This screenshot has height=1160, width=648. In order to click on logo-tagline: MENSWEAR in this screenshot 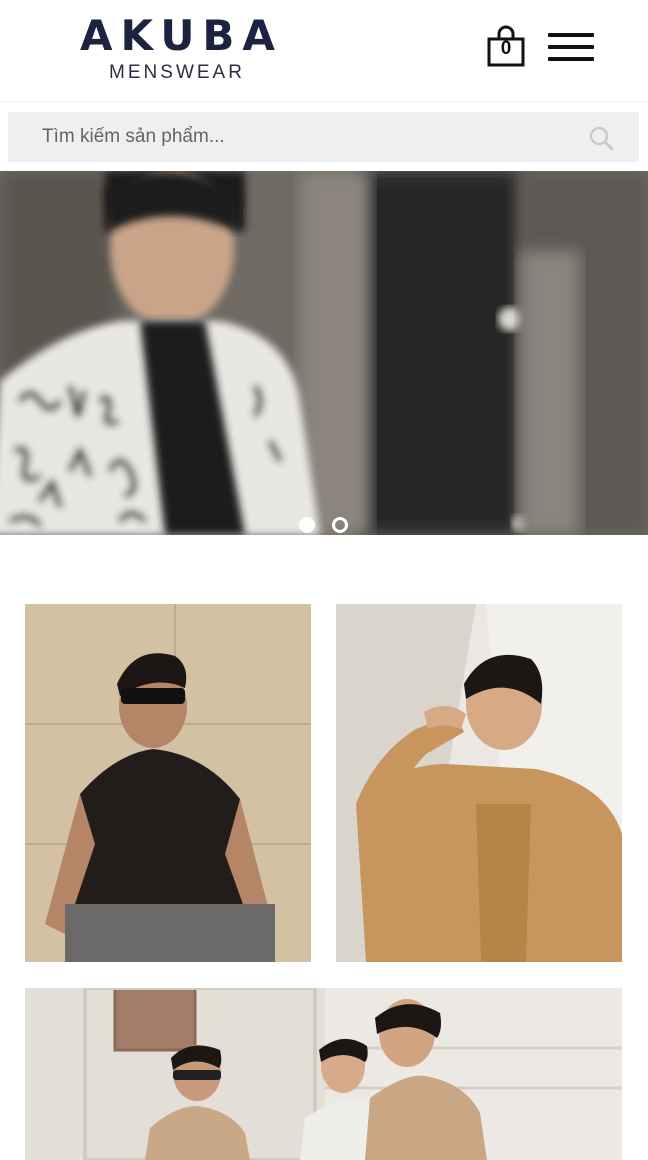, I will do `click(177, 72)`.